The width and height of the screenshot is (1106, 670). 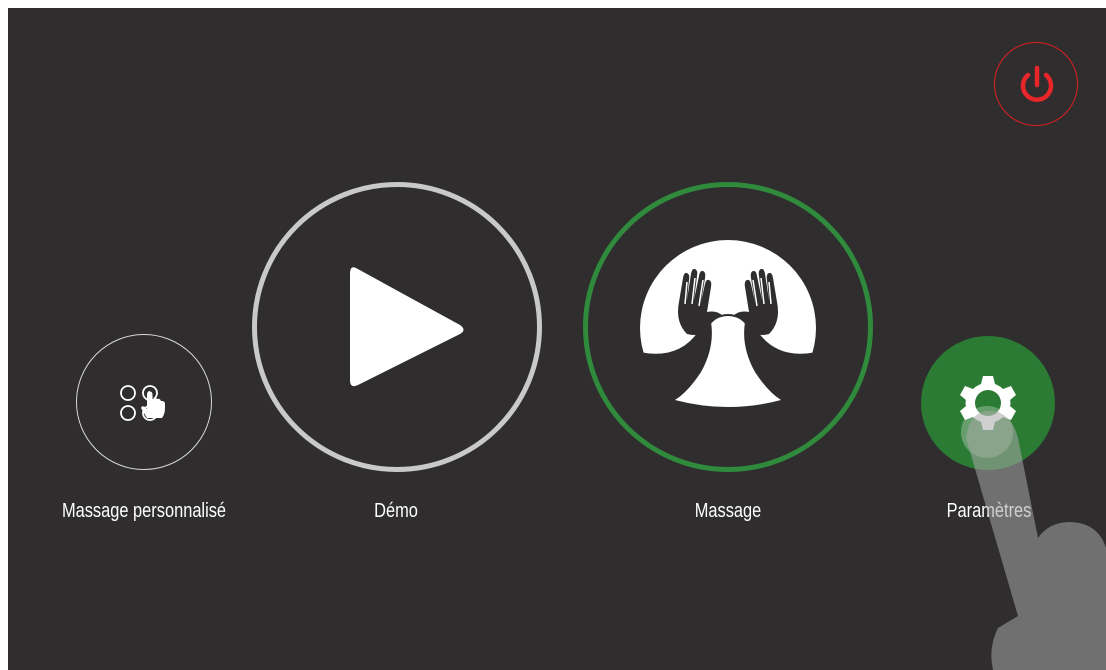 I want to click on settings-circle, so click(x=988, y=403).